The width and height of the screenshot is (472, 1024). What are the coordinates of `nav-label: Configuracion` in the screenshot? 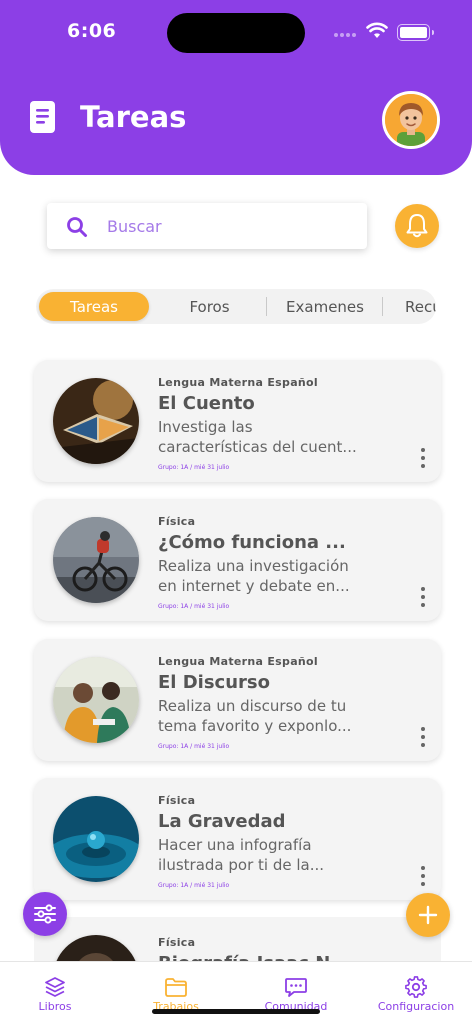 It's located at (416, 1006).